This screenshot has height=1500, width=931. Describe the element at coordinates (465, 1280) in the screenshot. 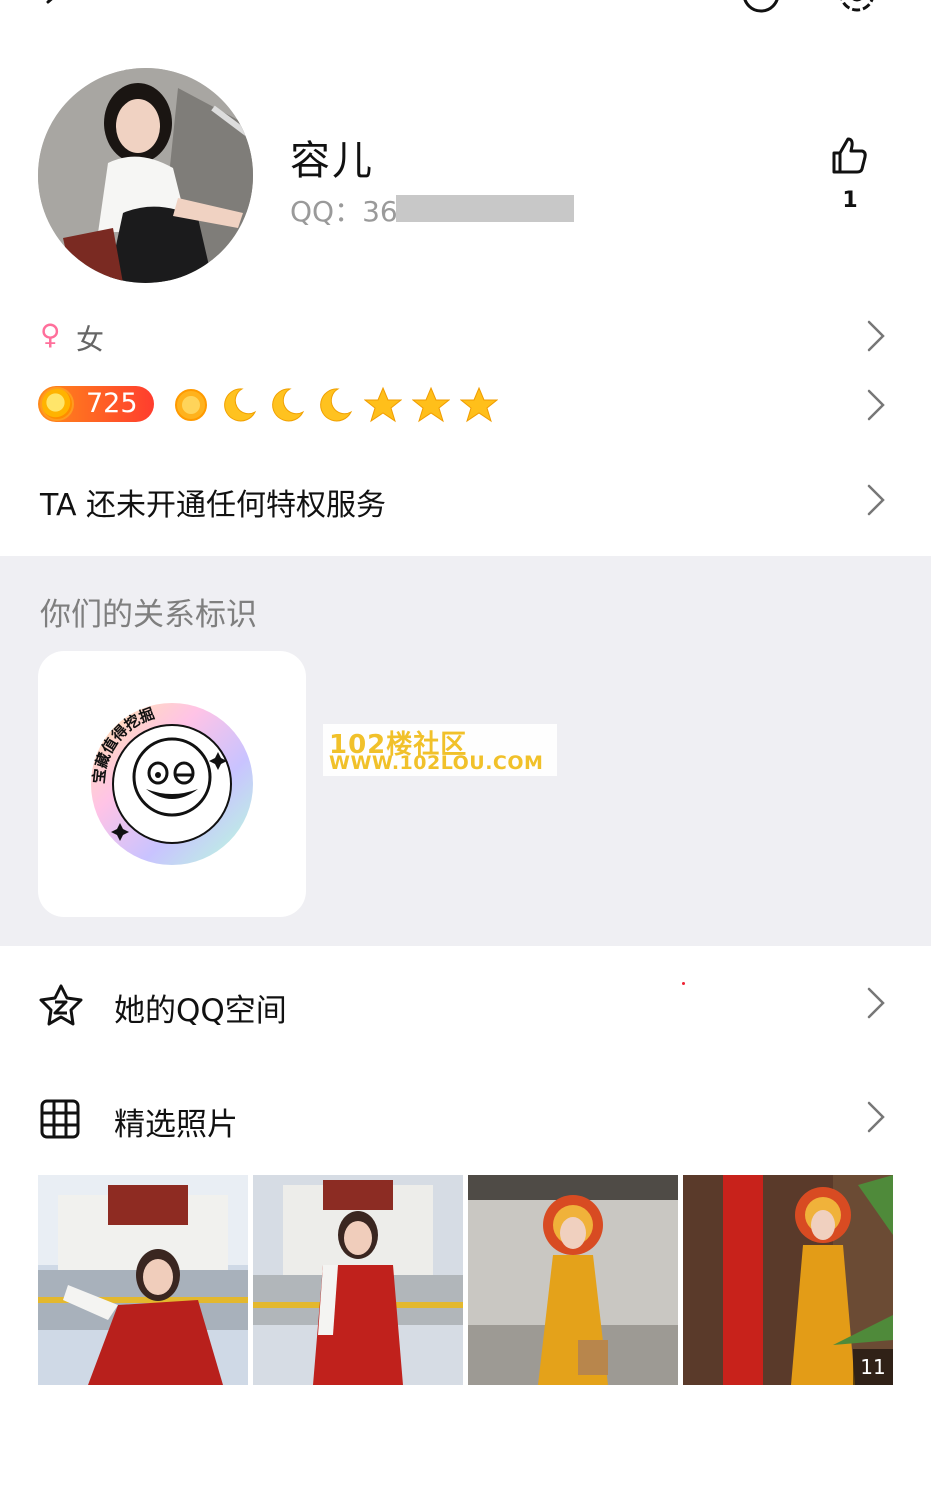

I see `photo-strip: 11` at that location.